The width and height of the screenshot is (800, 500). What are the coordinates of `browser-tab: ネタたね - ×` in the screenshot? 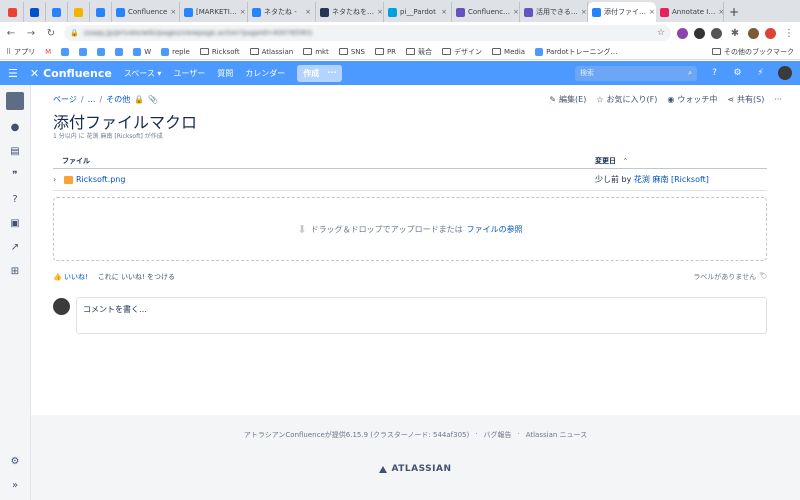 It's located at (282, 12).